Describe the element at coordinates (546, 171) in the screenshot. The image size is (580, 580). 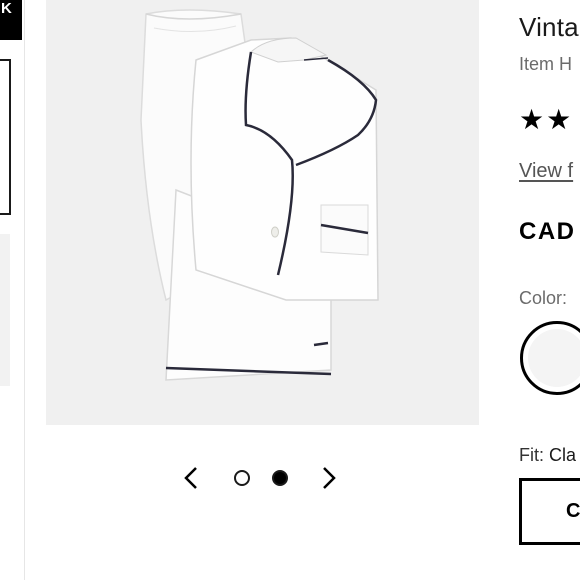
I see `view-details-link: View f` at that location.